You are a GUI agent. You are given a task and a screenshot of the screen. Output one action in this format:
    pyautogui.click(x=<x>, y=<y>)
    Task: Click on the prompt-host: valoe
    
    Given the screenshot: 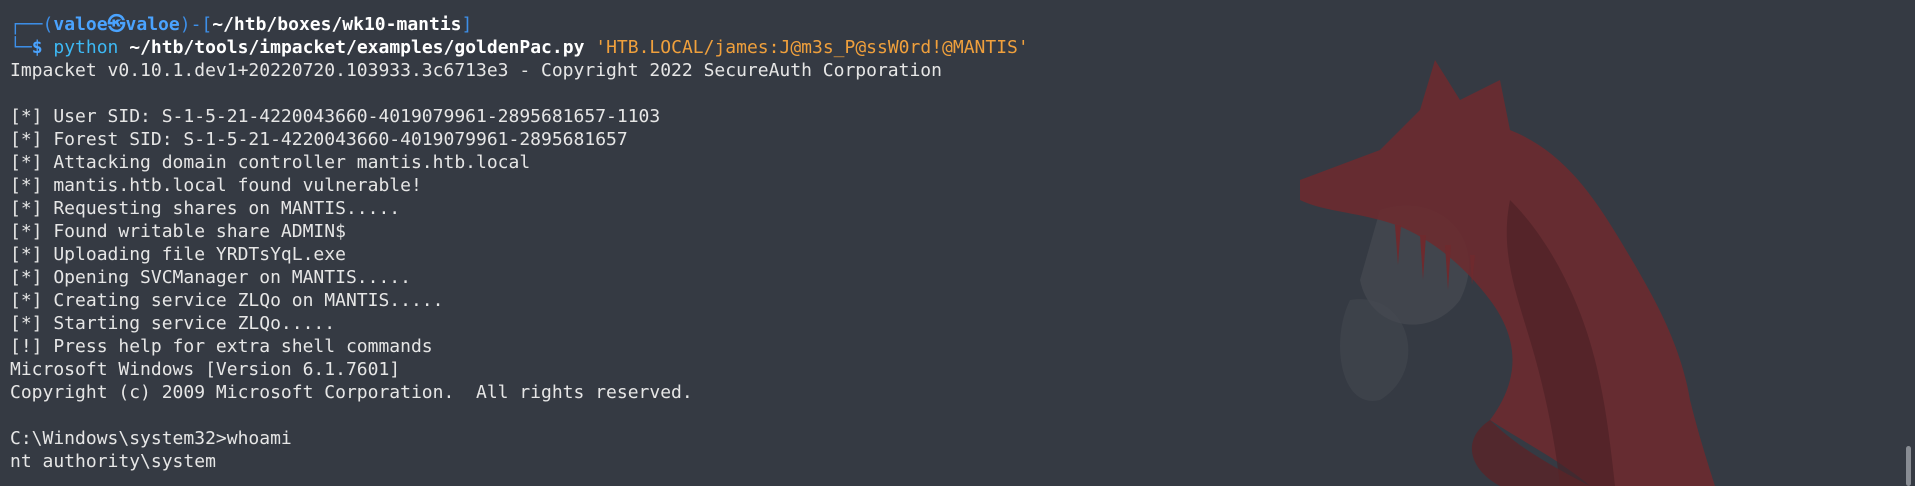 What is the action you would take?
    pyautogui.click(x=152, y=24)
    